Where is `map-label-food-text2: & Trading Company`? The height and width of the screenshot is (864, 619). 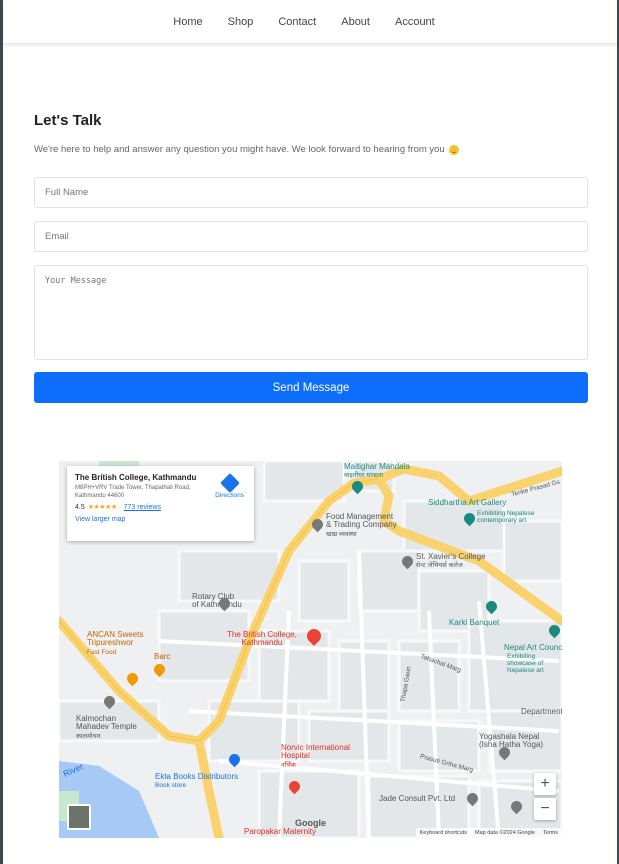
map-label-food-text2: & Trading Company is located at coordinates (361, 525).